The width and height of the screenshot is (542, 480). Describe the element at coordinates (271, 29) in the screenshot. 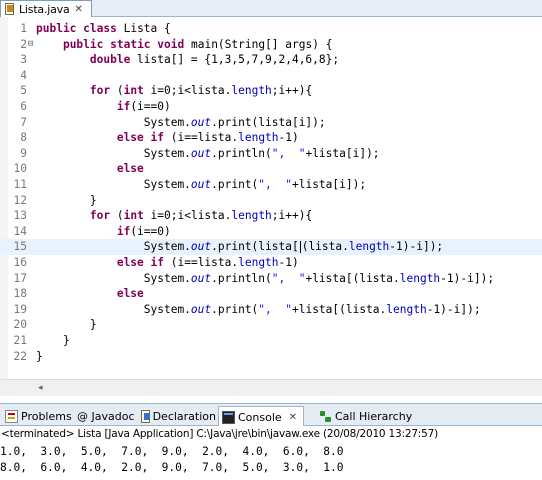

I see `code-line: 1 public class Lista {` at that location.